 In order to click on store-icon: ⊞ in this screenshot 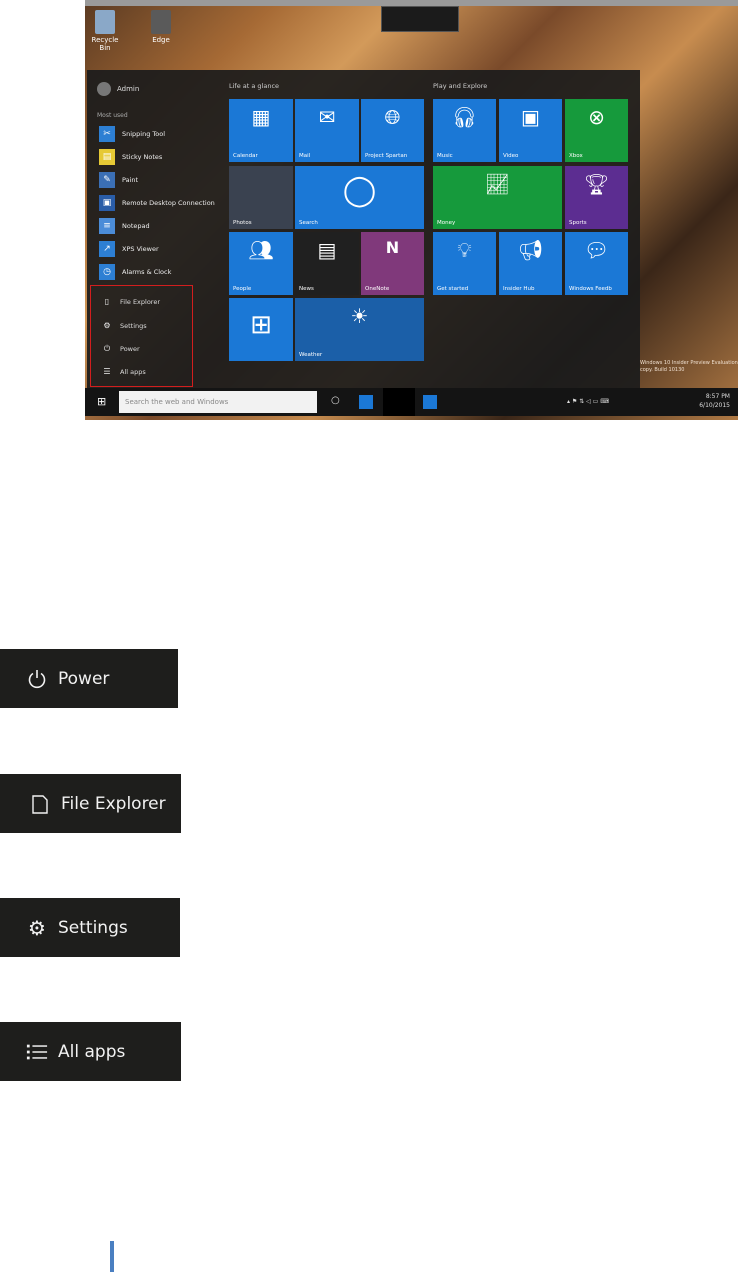, I will do `click(261, 325)`.